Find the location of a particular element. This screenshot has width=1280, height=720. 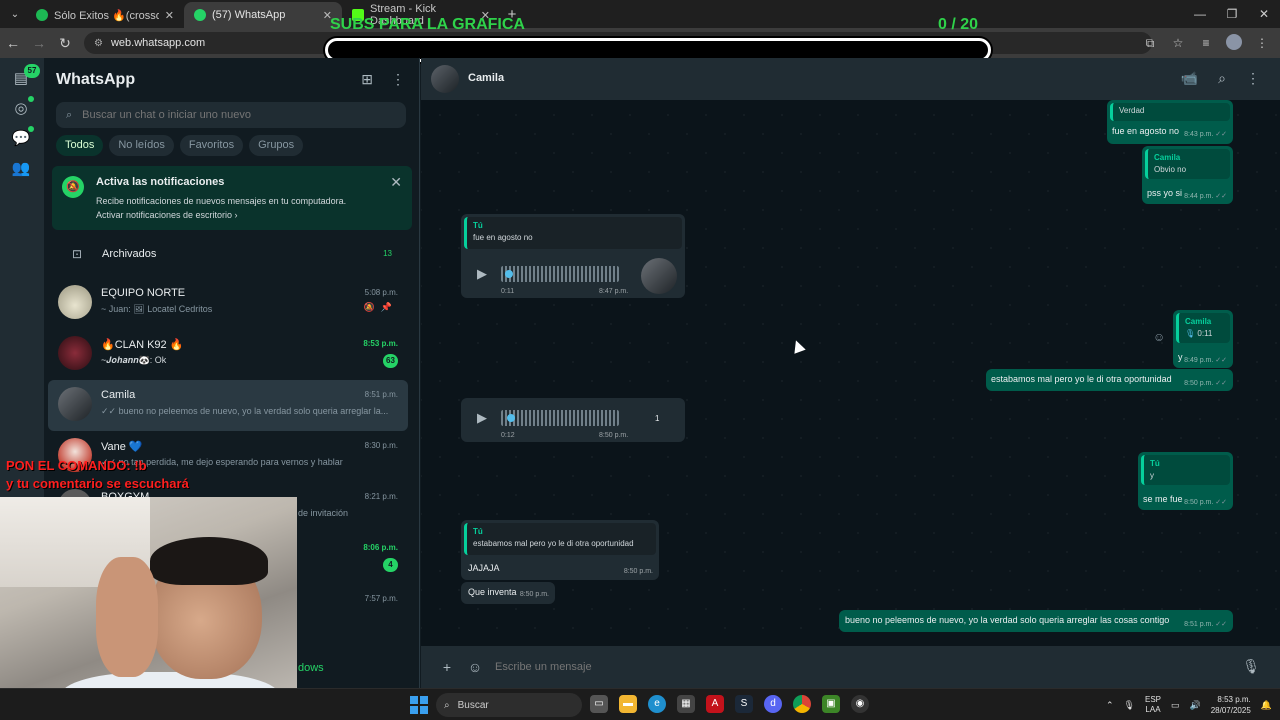

contact-name: Camila is located at coordinates (486, 78).